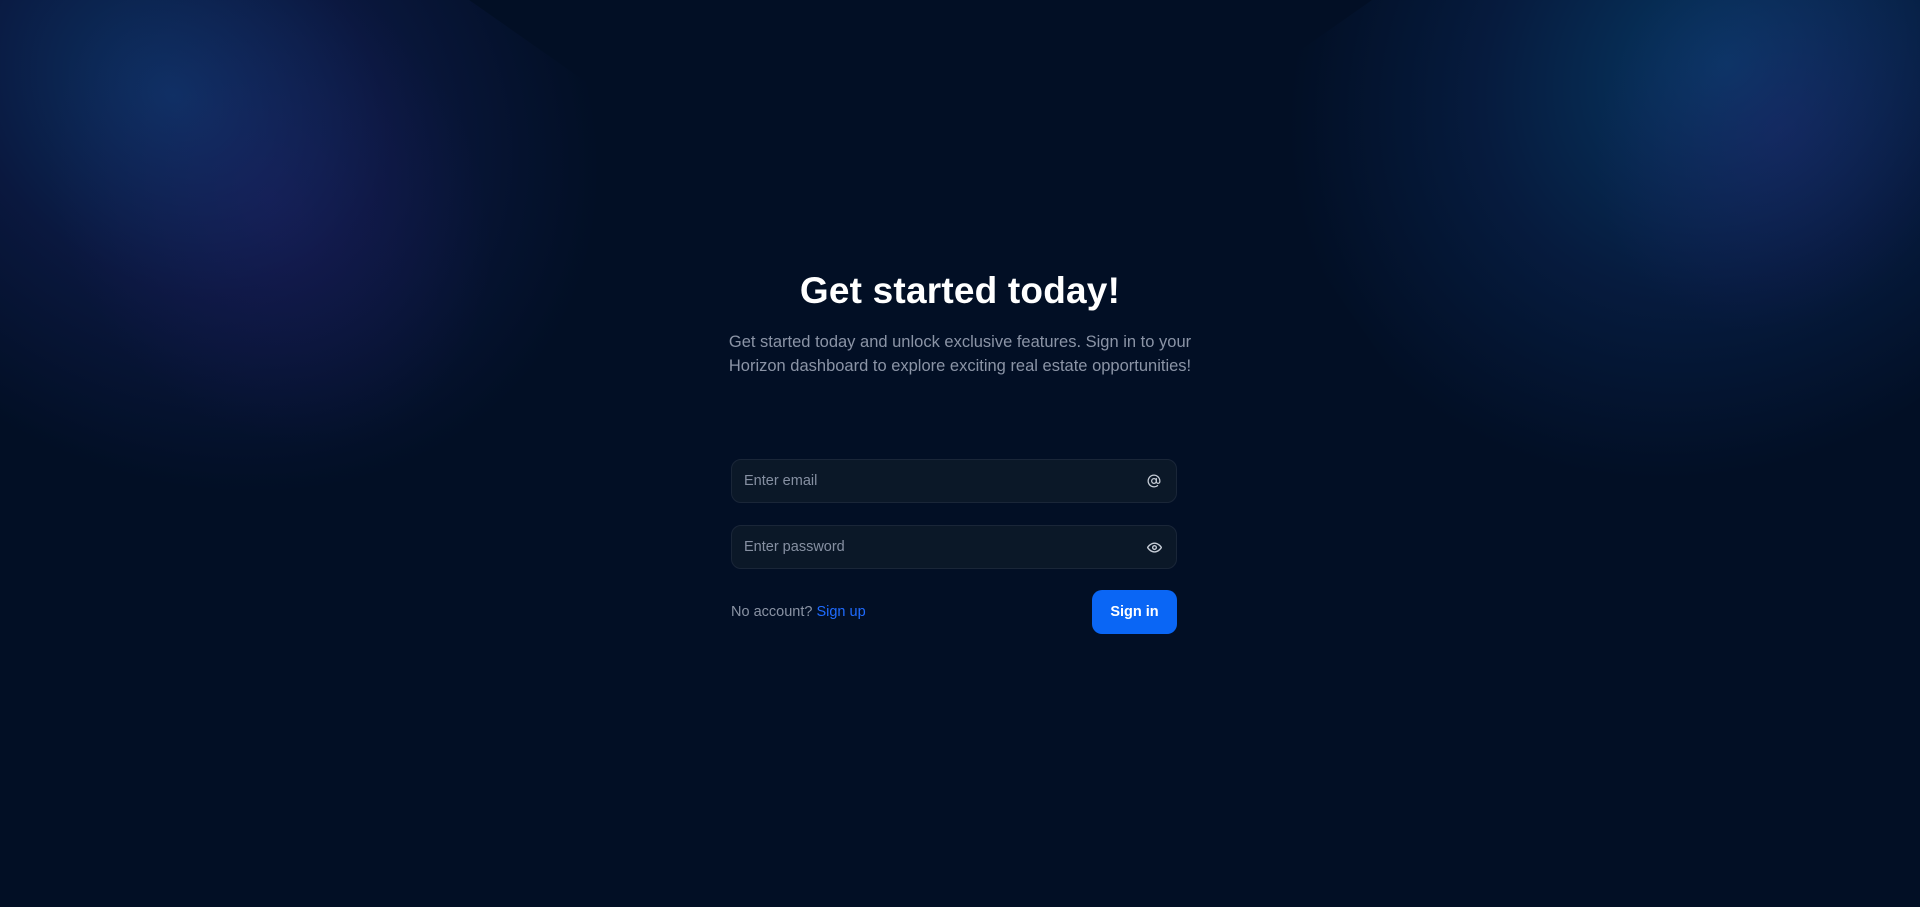 The height and width of the screenshot is (907, 1920). What do you see at coordinates (840, 612) in the screenshot?
I see `sign-up-link: Sign up` at bounding box center [840, 612].